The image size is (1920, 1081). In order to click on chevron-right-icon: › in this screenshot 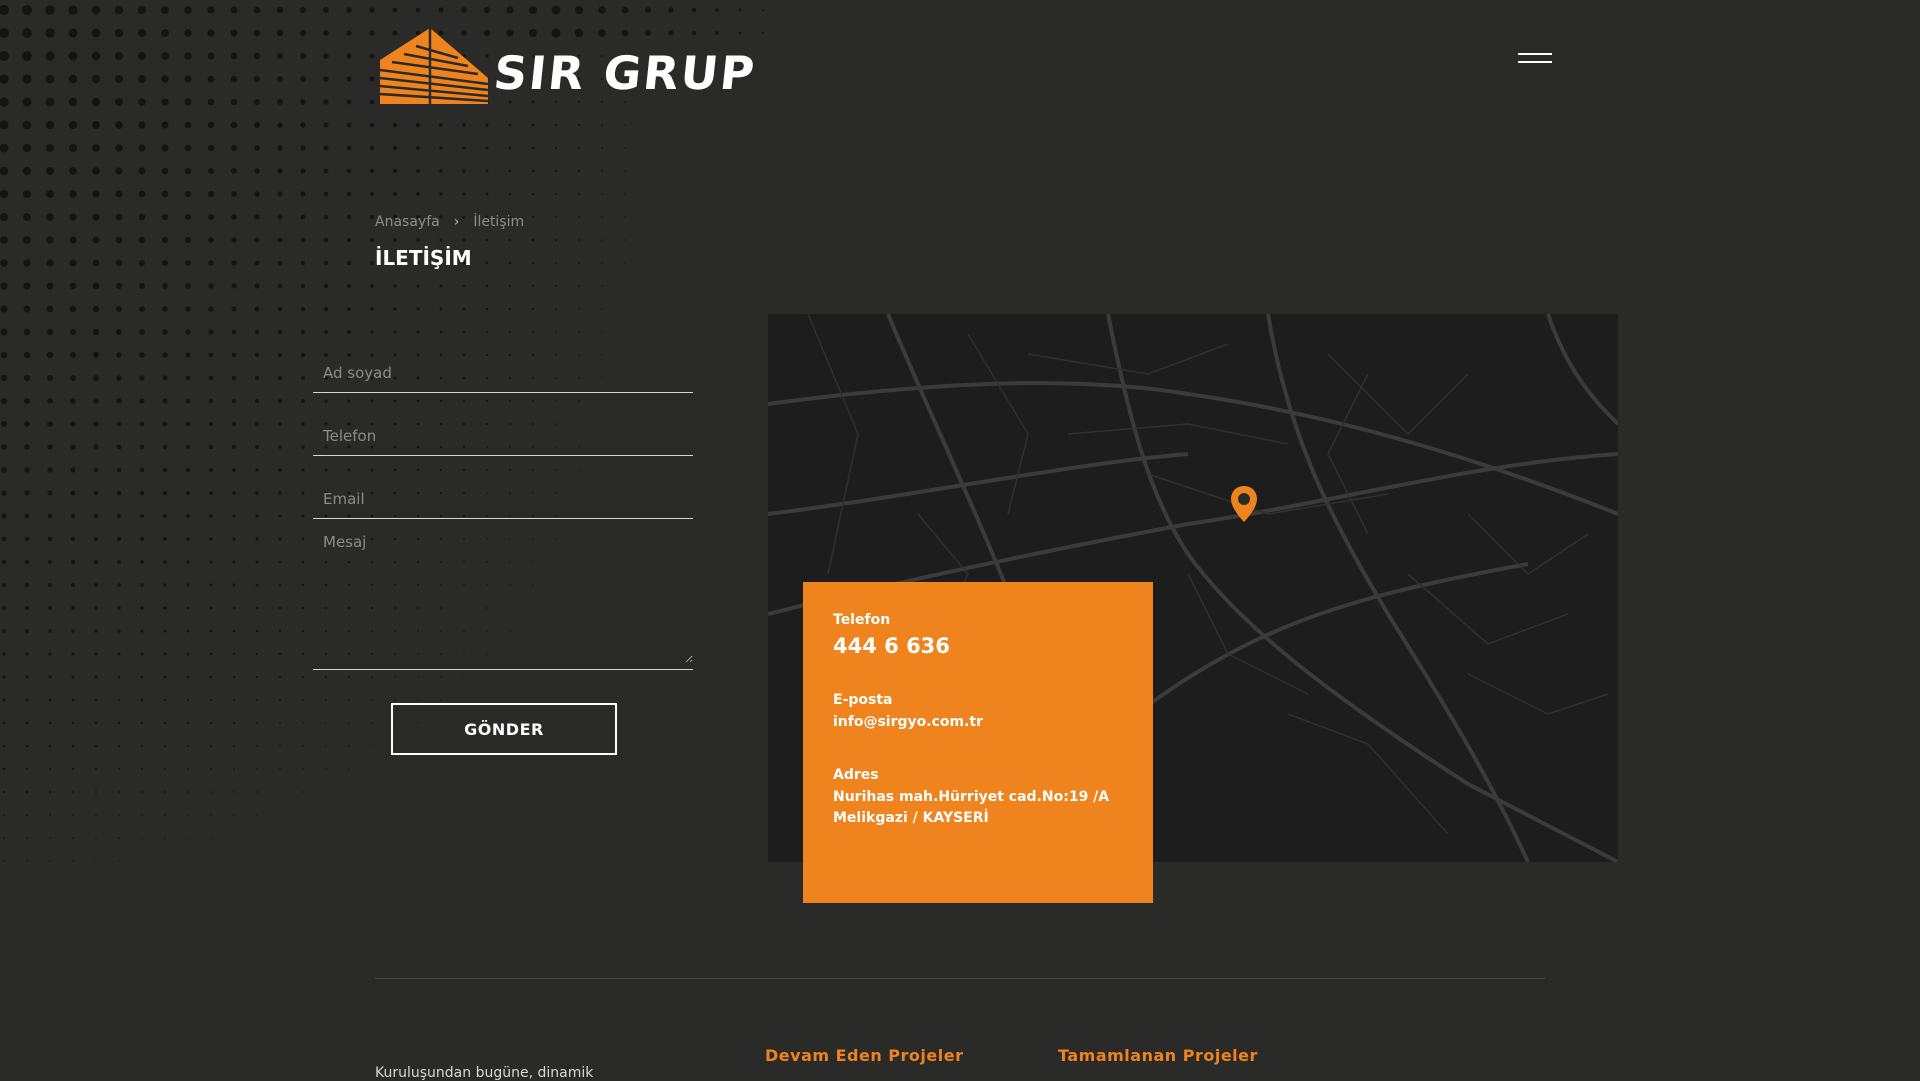, I will do `click(456, 222)`.